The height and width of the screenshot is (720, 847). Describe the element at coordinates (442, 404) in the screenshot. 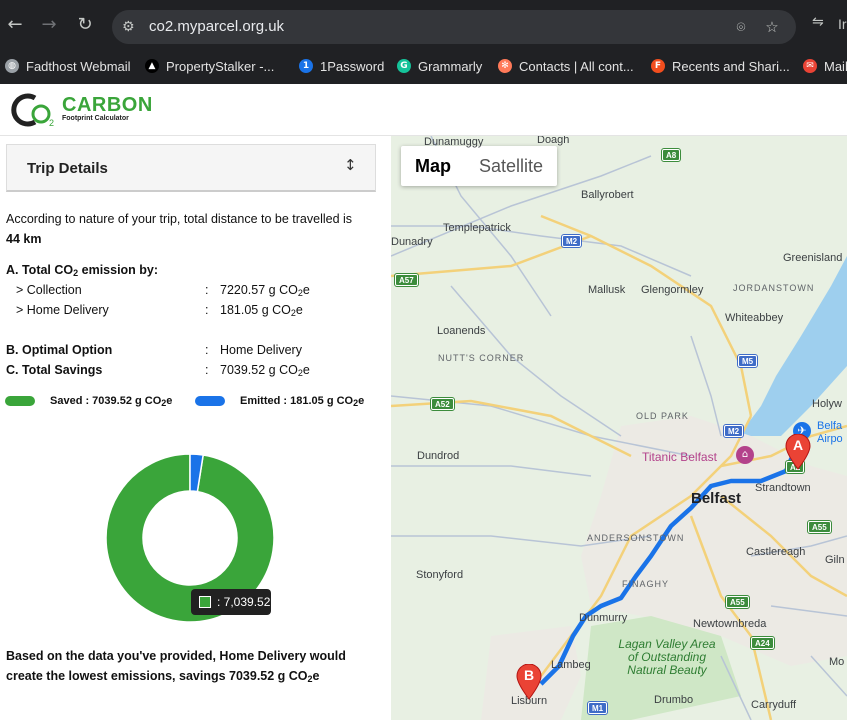

I see `road-shield-a52: A52` at that location.